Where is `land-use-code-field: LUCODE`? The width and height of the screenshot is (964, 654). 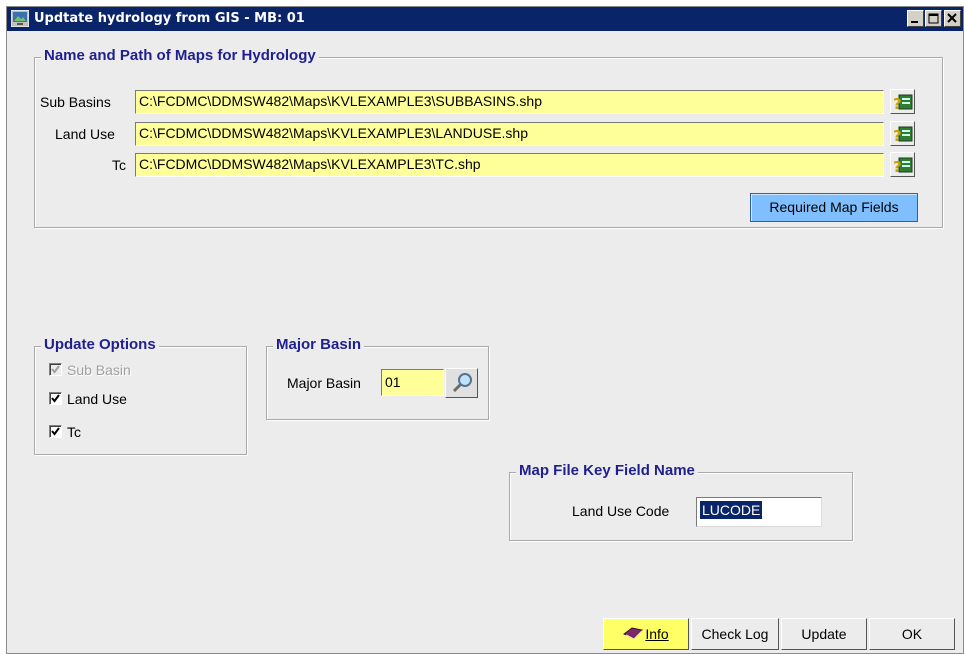
land-use-code-field: LUCODE is located at coordinates (759, 512).